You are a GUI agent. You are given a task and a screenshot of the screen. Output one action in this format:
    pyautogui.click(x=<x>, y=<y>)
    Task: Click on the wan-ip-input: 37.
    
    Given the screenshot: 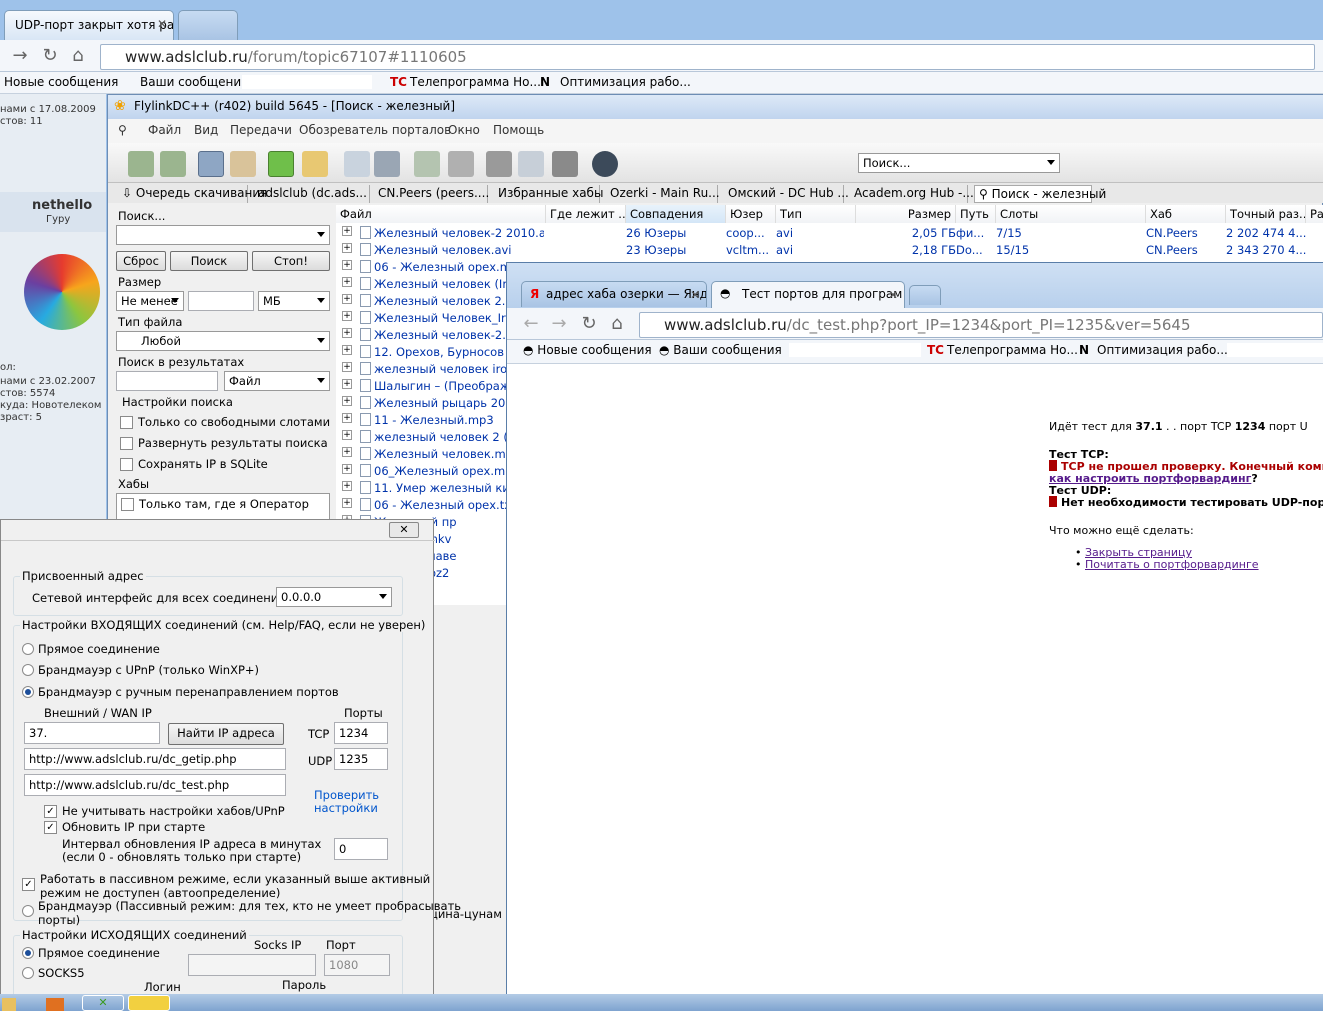 What is the action you would take?
    pyautogui.click(x=92, y=733)
    